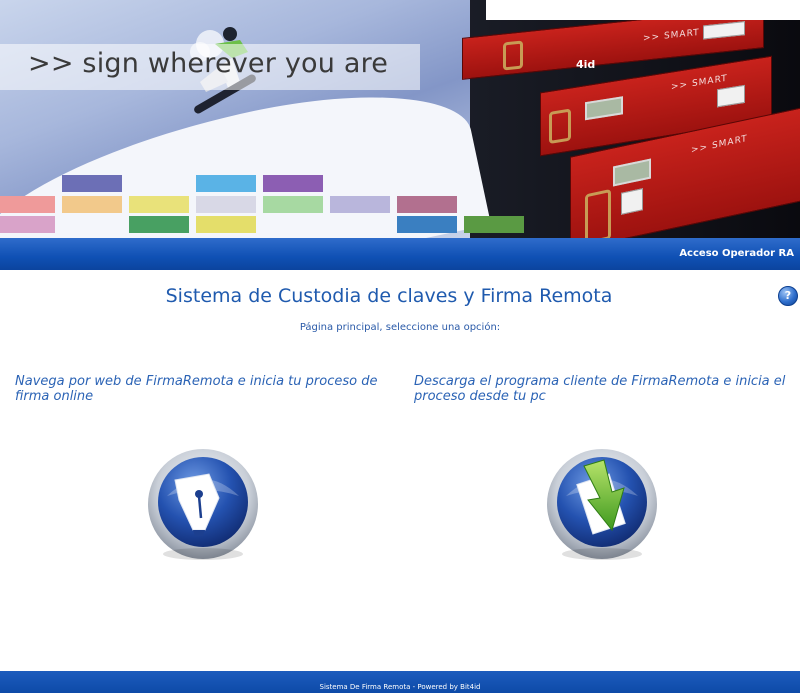 Image resolution: width=800 pixels, height=693 pixels. Describe the element at coordinates (400, 254) in the screenshot. I see `top-nav-bar: Acceso Operador RA` at that location.